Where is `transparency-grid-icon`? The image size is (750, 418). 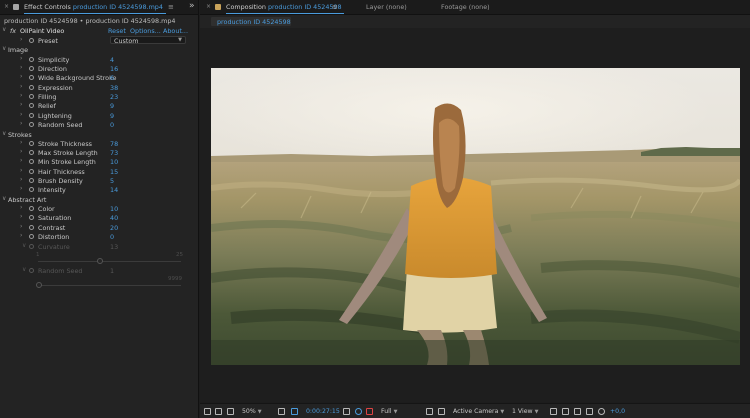
transparency-grid-icon is located at coordinates (441, 411).